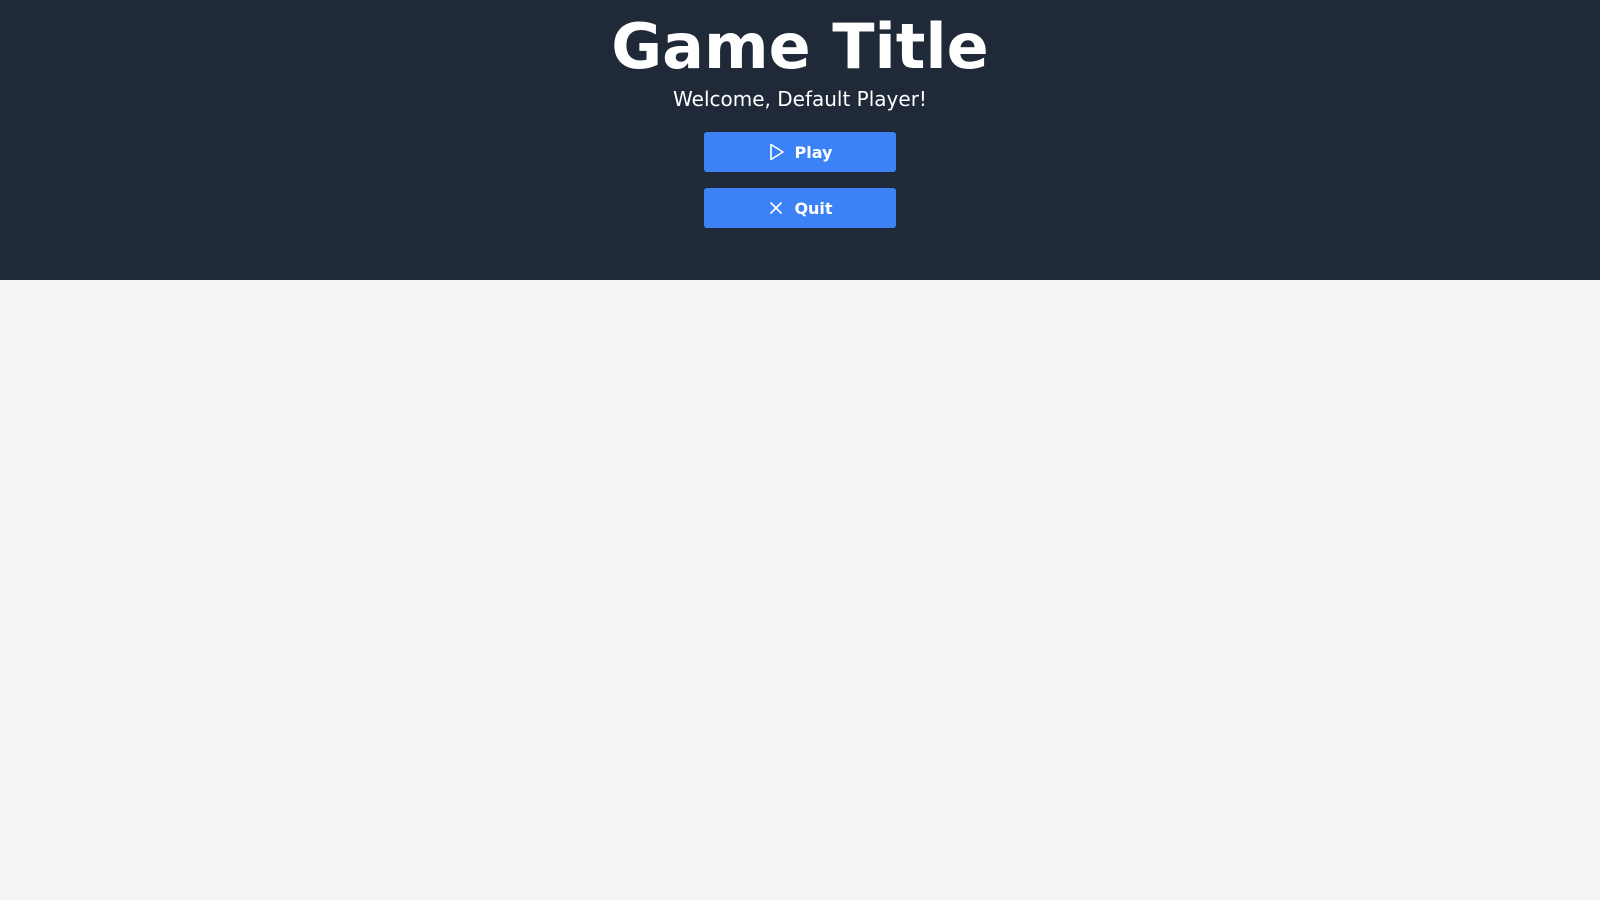  Describe the element at coordinates (800, 99) in the screenshot. I see `welcome-message: Welcome, Default Player!` at that location.